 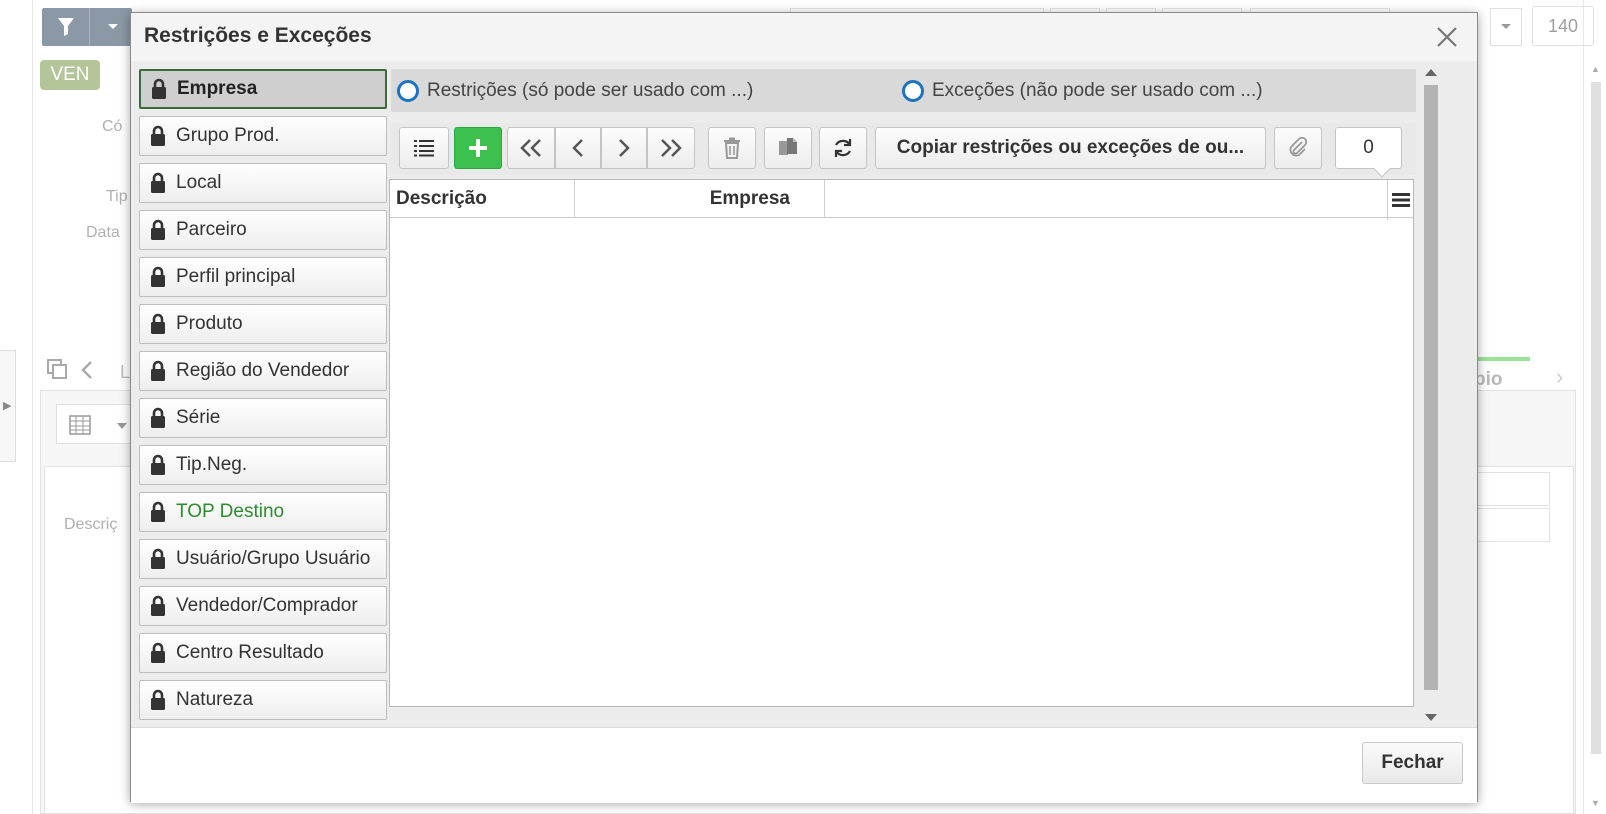 What do you see at coordinates (1082, 90) in the screenshot?
I see `radio-excecoes: Exceções (não pode ser usado com ...)` at bounding box center [1082, 90].